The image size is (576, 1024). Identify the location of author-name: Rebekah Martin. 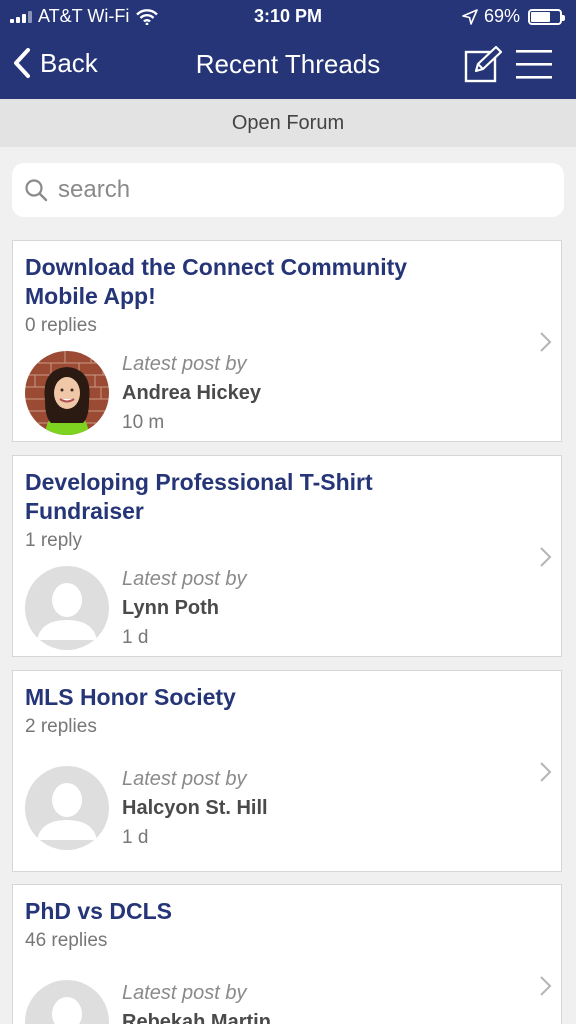
(196, 1017).